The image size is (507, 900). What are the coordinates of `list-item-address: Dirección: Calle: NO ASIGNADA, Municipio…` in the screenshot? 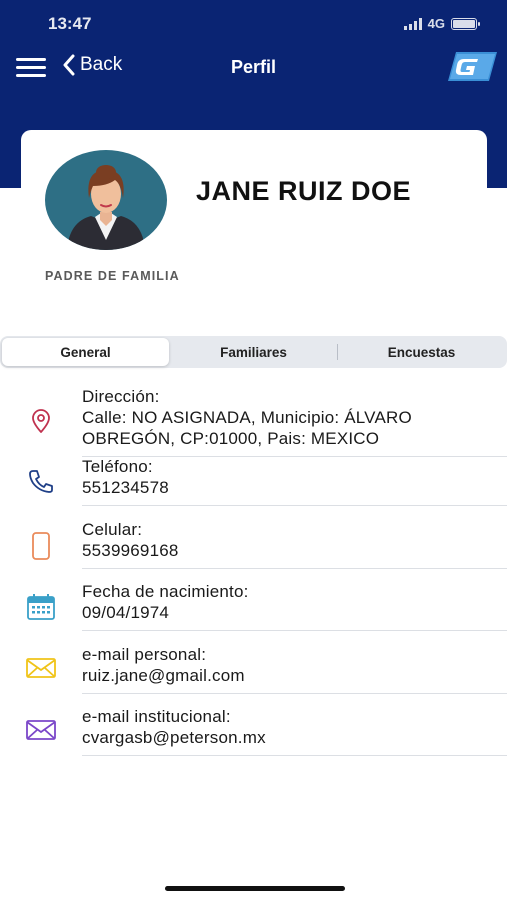 It's located at (253, 421).